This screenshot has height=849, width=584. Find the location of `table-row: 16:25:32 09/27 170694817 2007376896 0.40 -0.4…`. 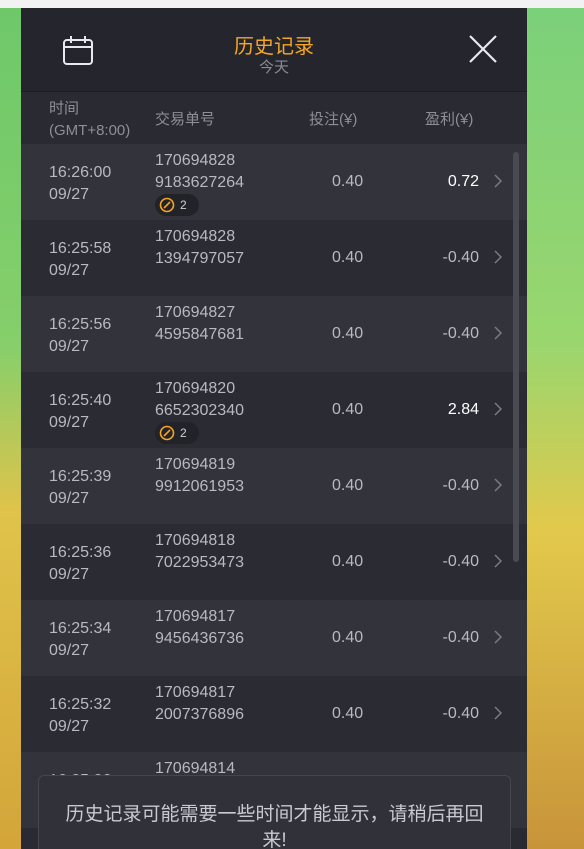

table-row: 16:25:32 09/27 170694817 2007376896 0.40 -0.4… is located at coordinates (274, 714).